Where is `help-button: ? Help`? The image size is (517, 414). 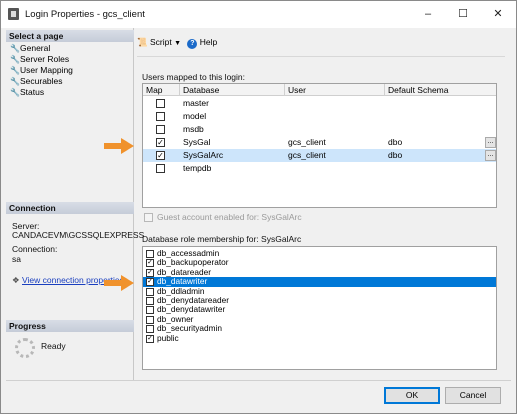 help-button: ? Help is located at coordinates (202, 43).